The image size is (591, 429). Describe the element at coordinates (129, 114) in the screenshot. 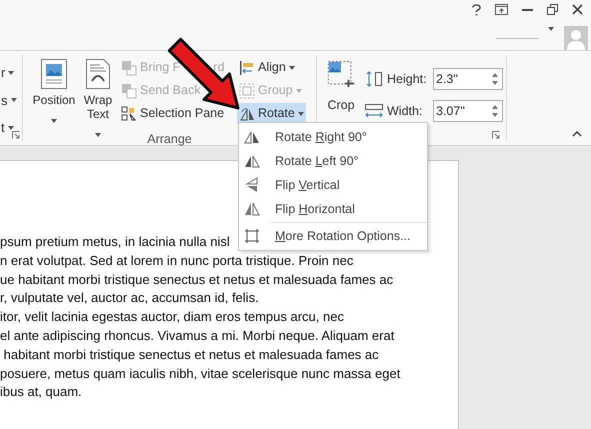

I see `selection-pane-icon` at that location.